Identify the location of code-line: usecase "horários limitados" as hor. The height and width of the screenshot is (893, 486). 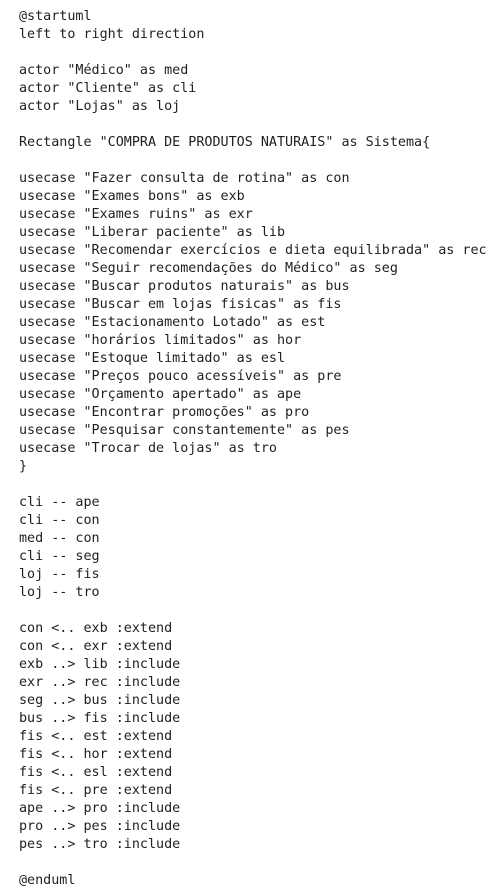
(160, 340).